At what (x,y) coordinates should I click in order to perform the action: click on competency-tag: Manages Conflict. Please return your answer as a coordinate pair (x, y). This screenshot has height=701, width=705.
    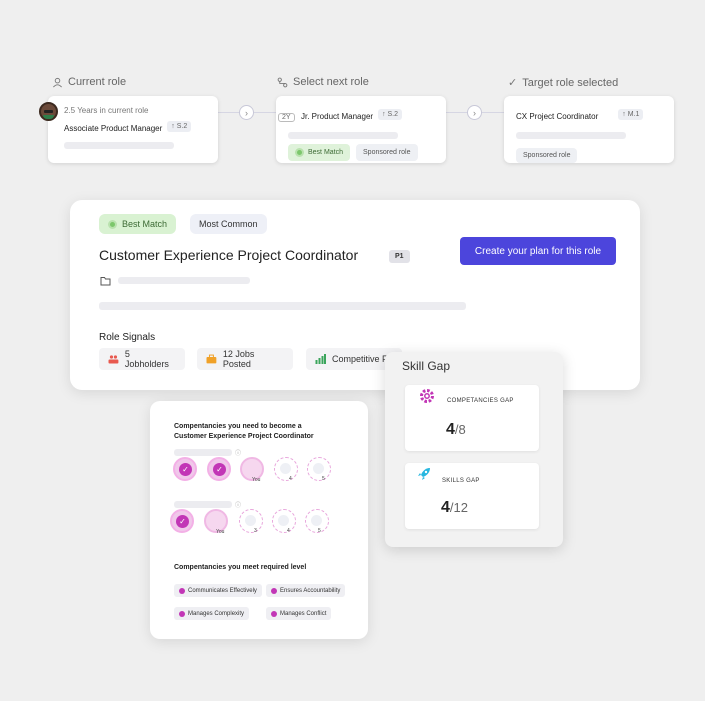
    Looking at the image, I should click on (299, 613).